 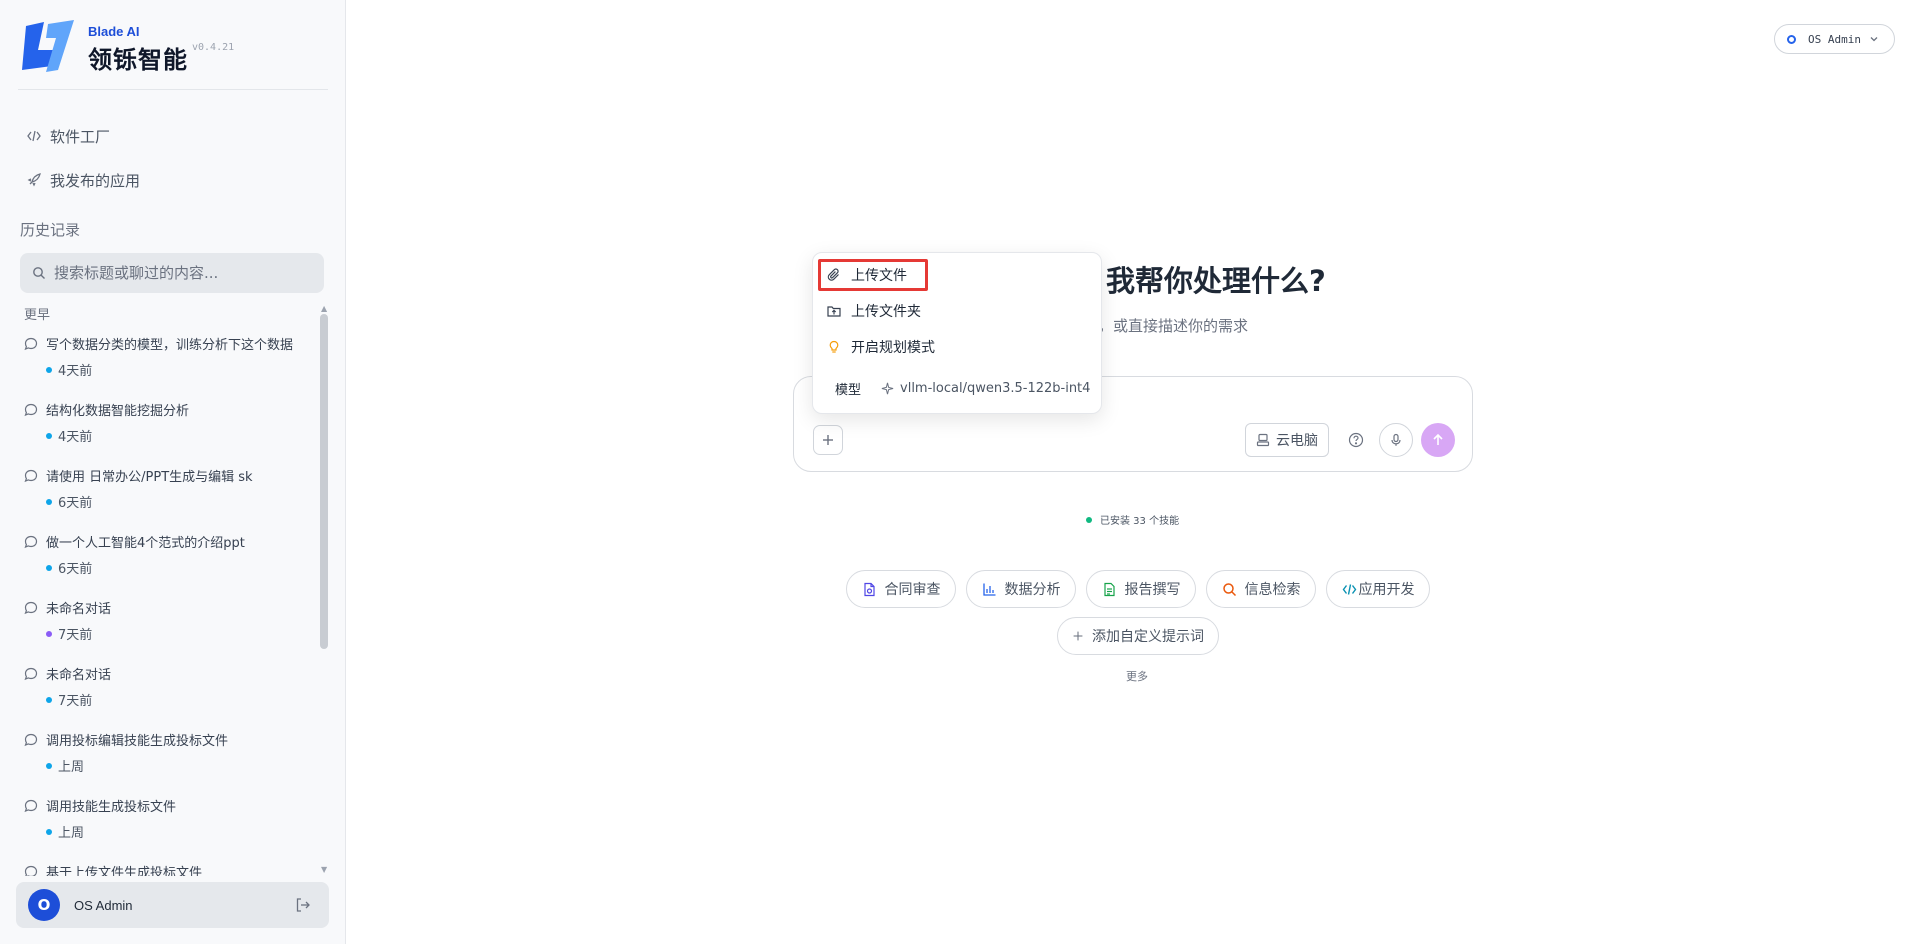 I want to click on history-search, so click(x=172, y=273).